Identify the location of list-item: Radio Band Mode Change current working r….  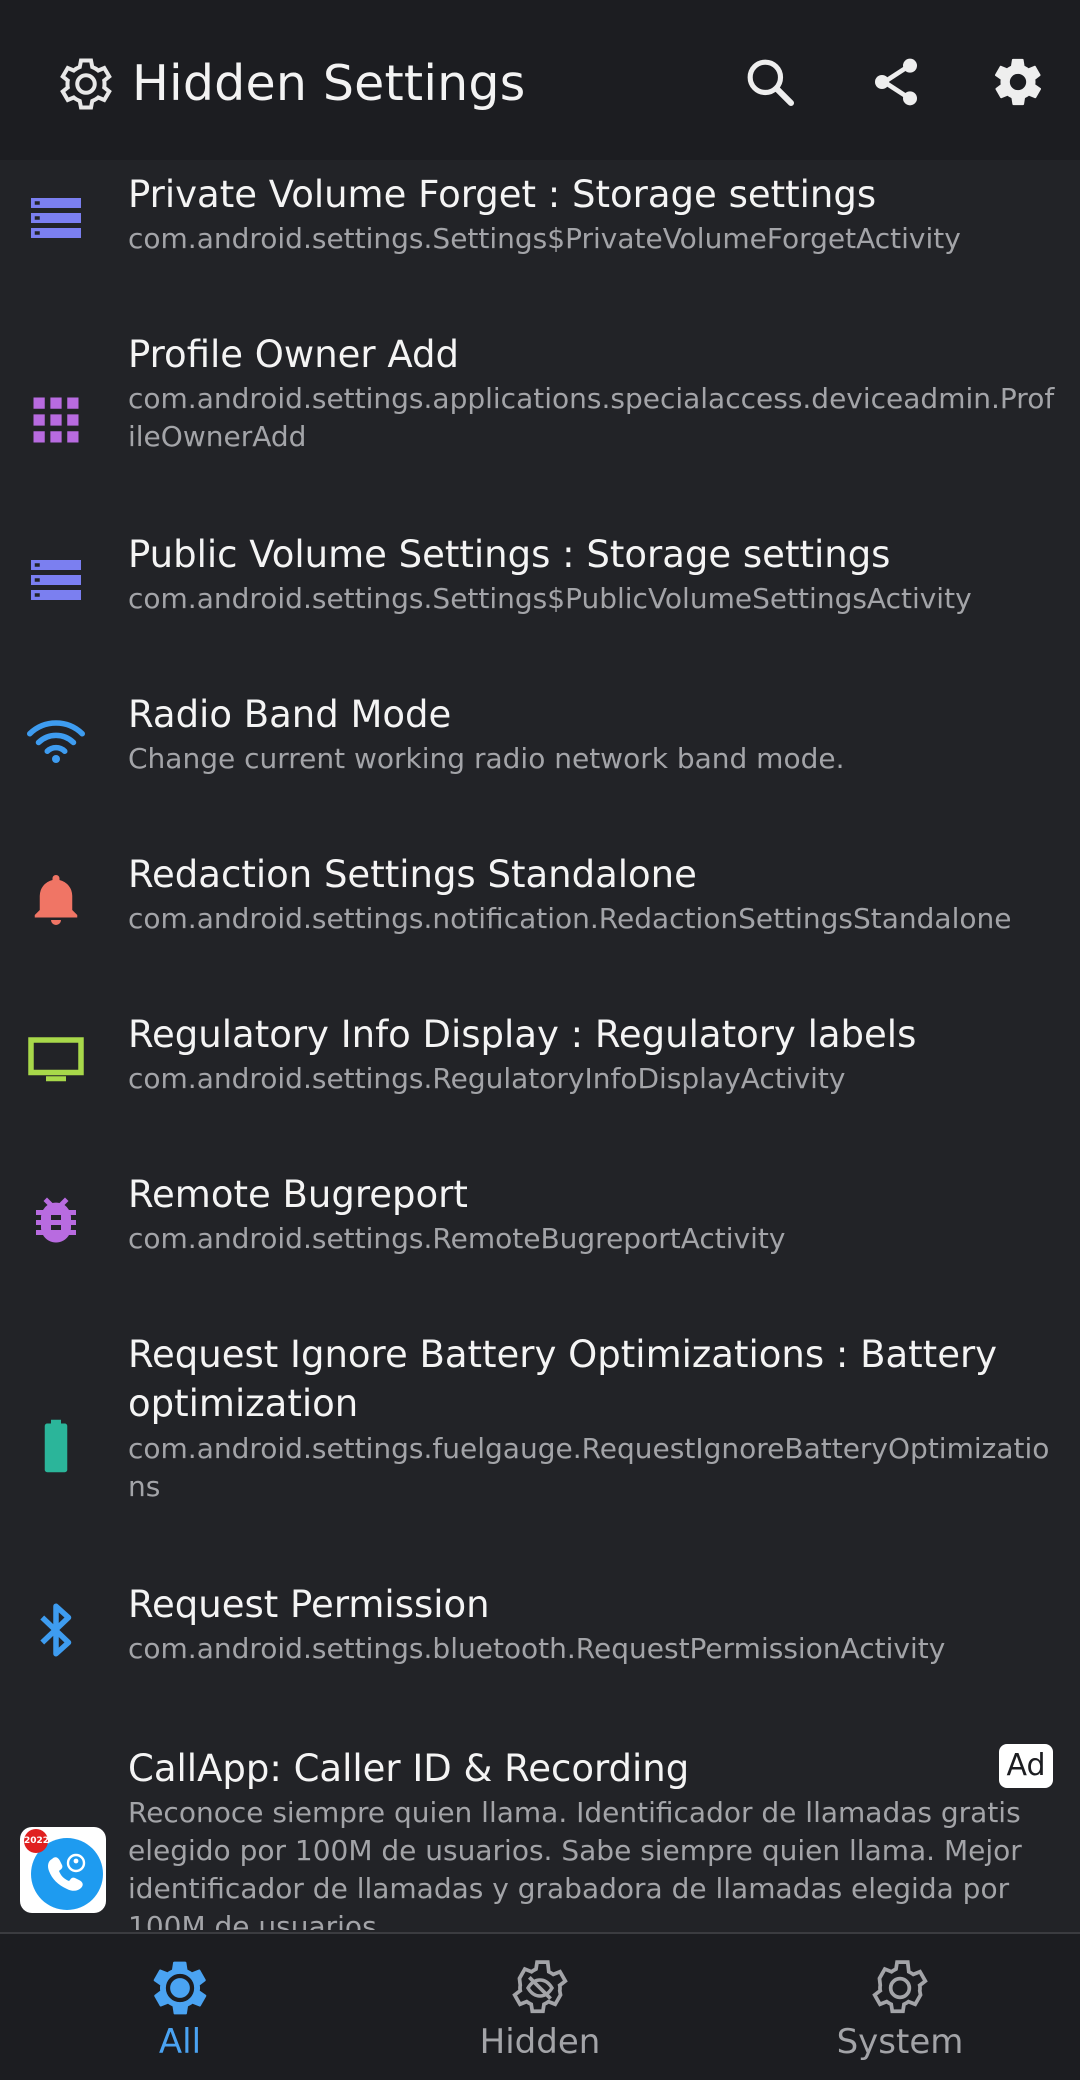
(540, 760).